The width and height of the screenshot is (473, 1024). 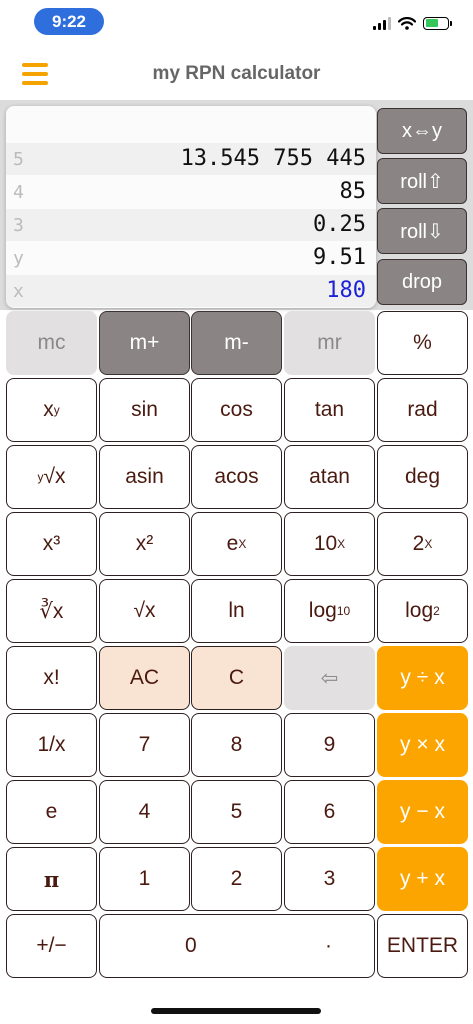 I want to click on digit-4-button: 4, so click(x=144, y=812).